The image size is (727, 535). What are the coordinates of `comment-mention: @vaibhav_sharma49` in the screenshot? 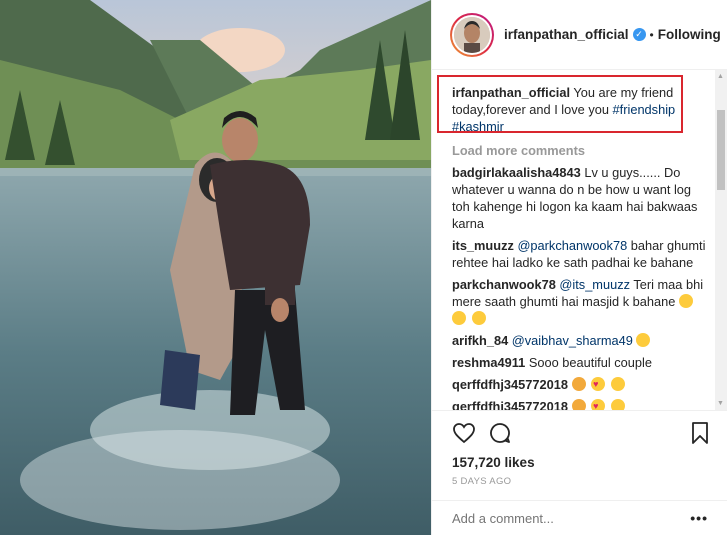 It's located at (572, 340).